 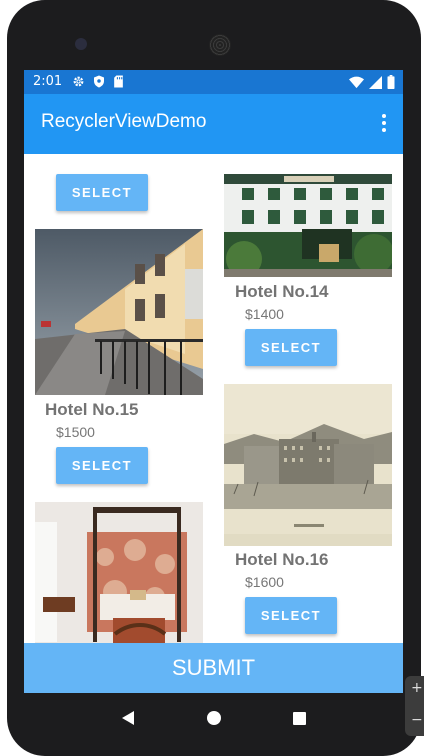 I want to click on earpiece-speaker, so click(x=220, y=45).